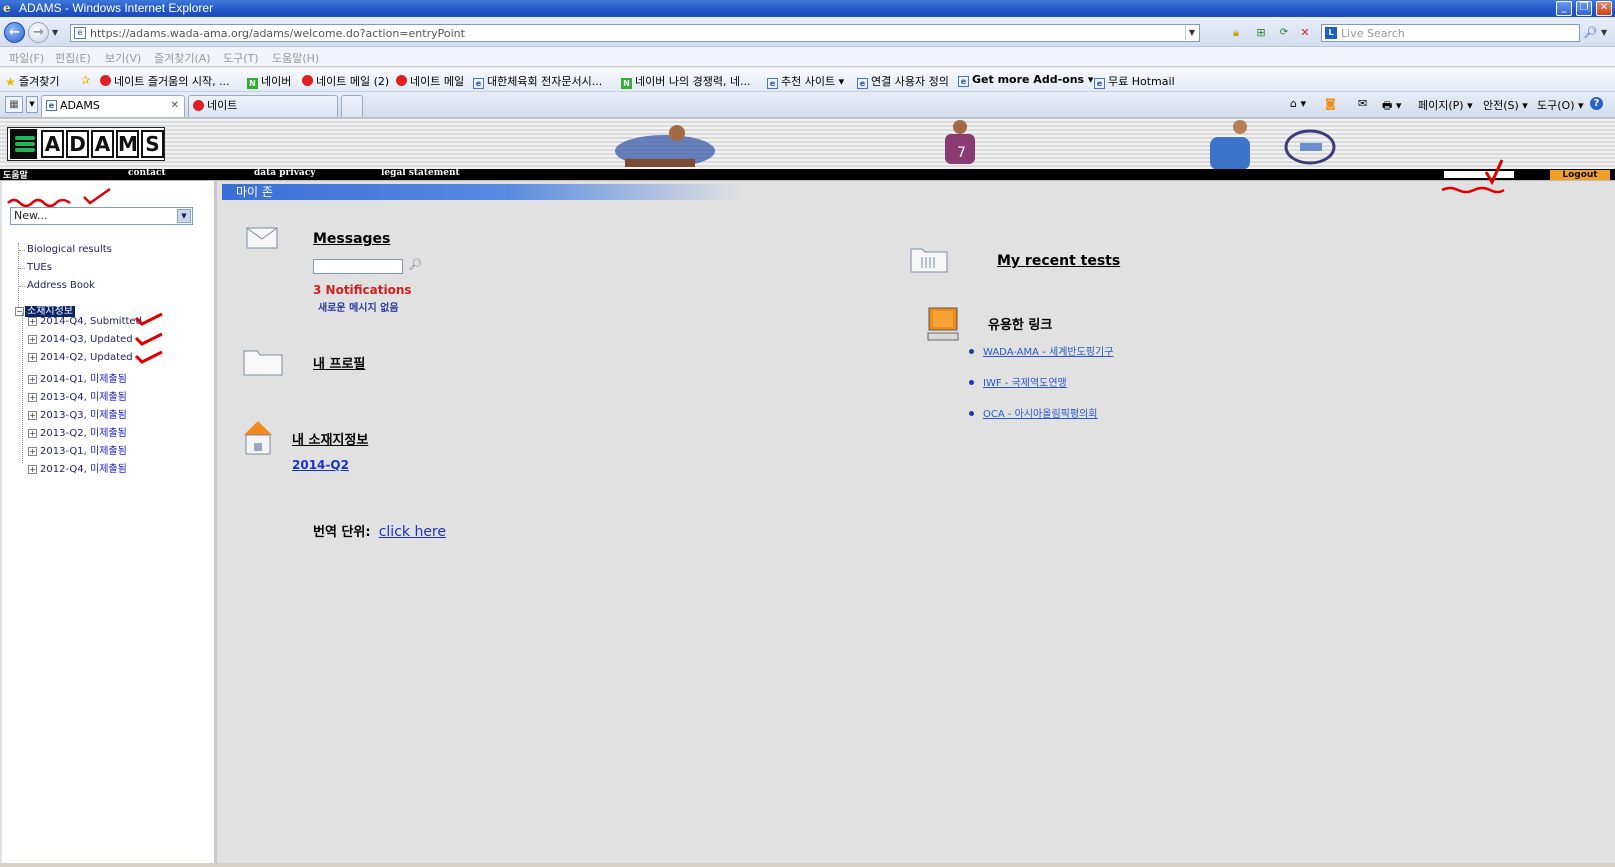 The image size is (1615, 867). What do you see at coordinates (55, 32) in the screenshot?
I see `history-dropdown-icon: ▼` at bounding box center [55, 32].